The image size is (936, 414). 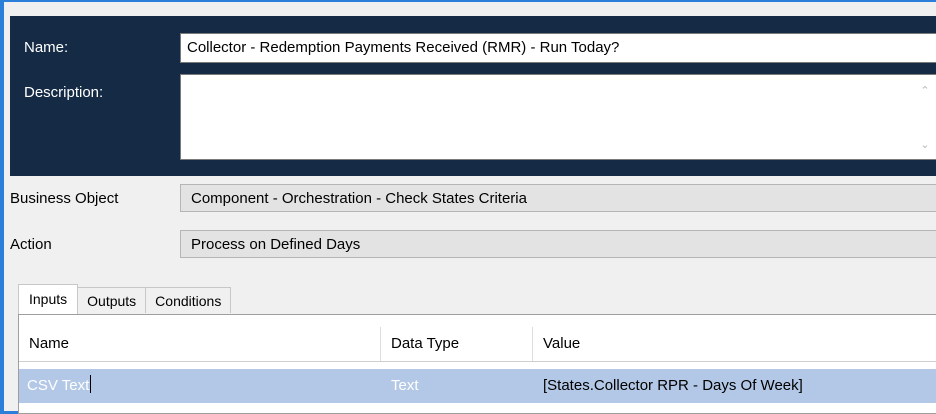 What do you see at coordinates (46, 47) in the screenshot?
I see `name-label: Name:` at bounding box center [46, 47].